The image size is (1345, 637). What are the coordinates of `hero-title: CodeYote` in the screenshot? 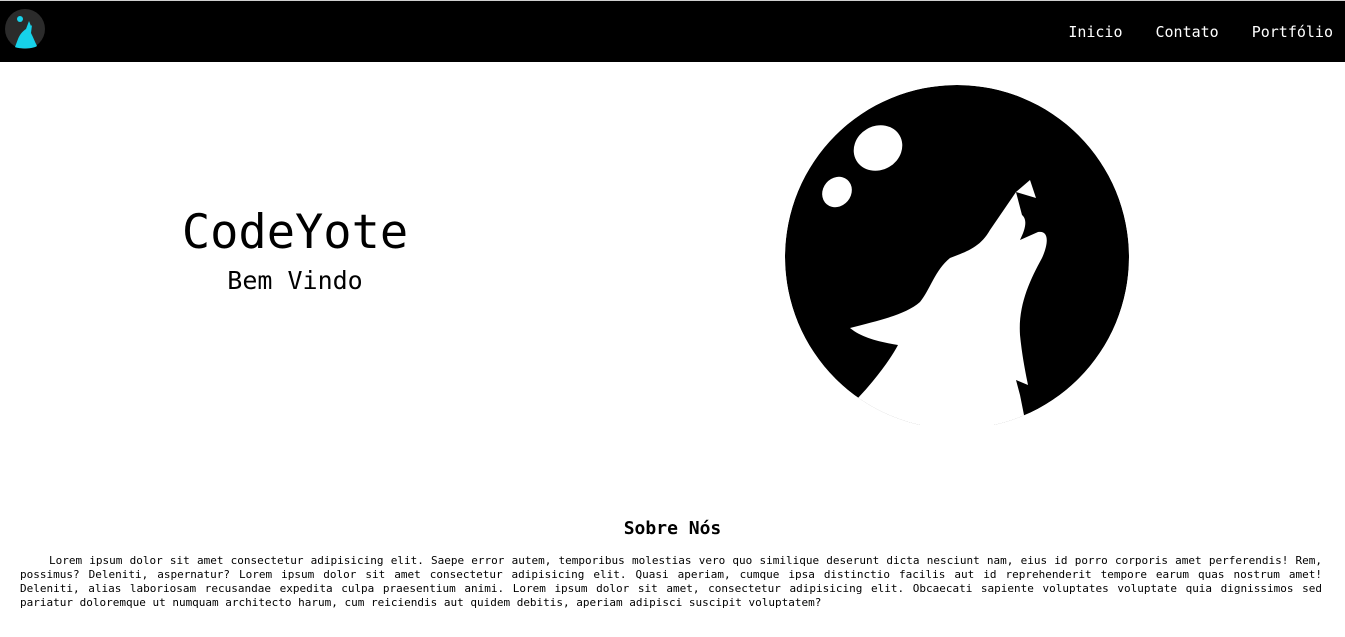 It's located at (295, 232).